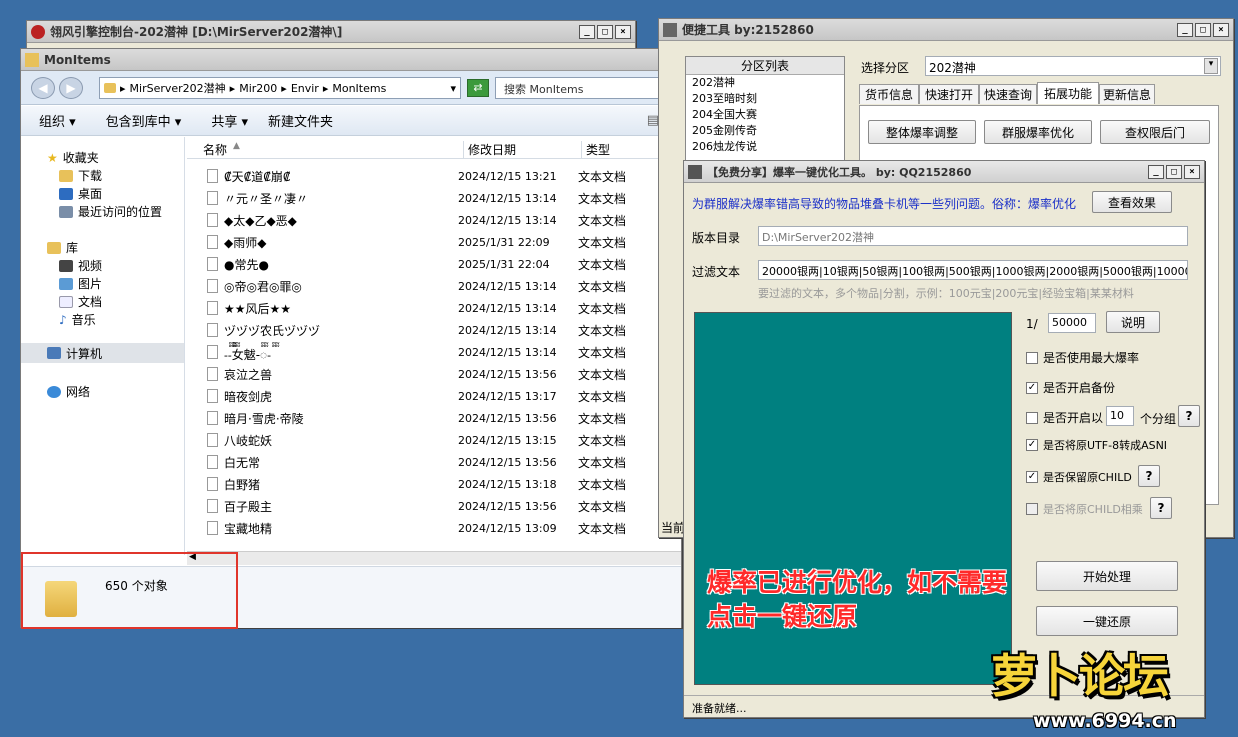 The height and width of the screenshot is (737, 1238). I want to click on tab-quick-query: 快速查询, so click(1008, 94).